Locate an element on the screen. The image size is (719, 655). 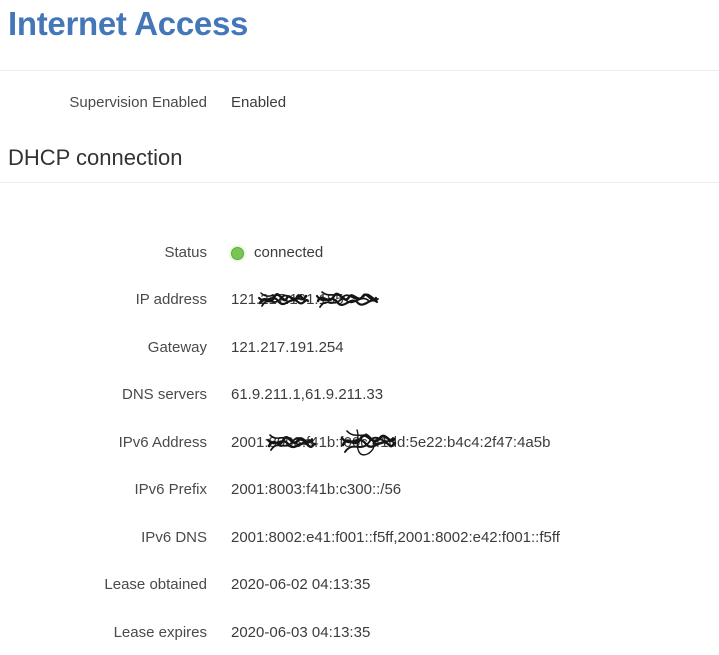
gateway-value: 121.217.191.254 is located at coordinates (287, 347).